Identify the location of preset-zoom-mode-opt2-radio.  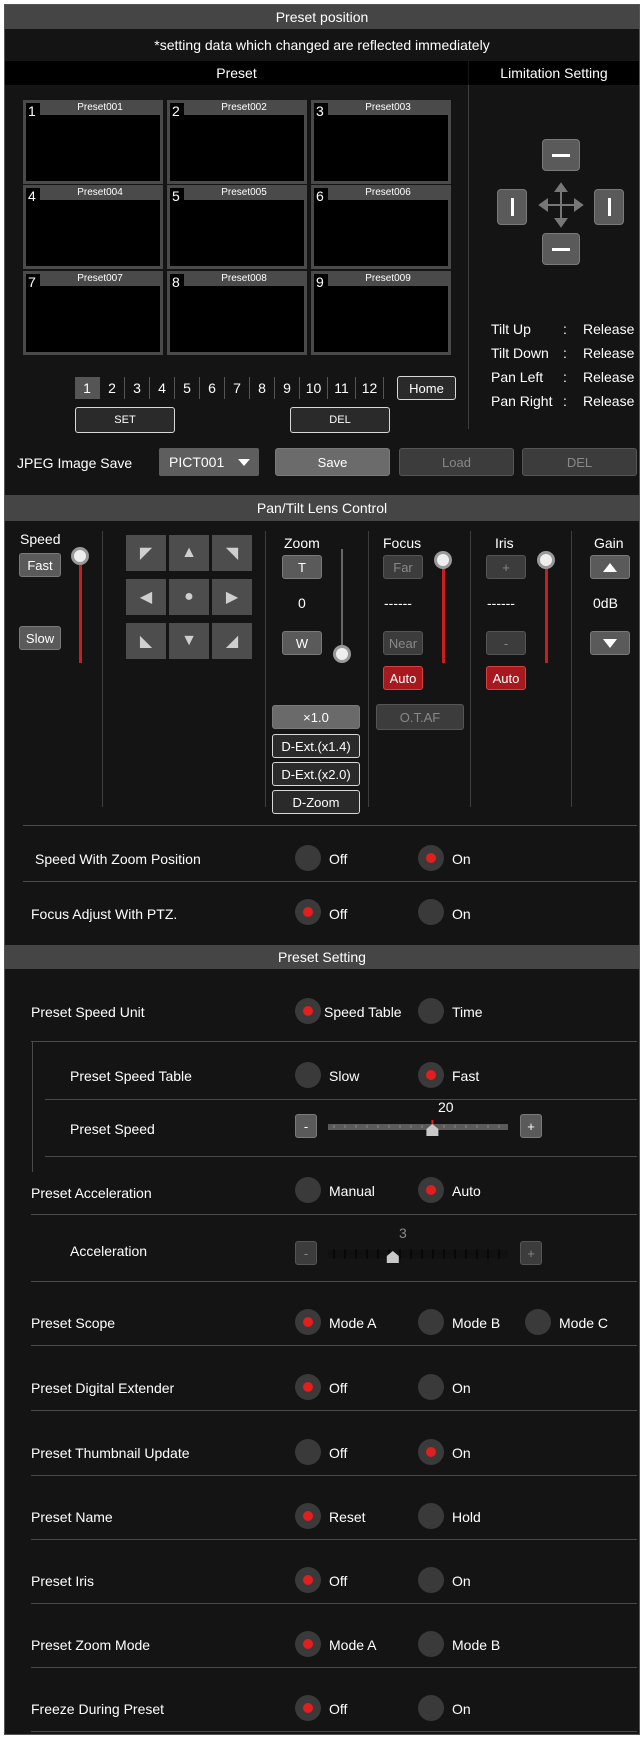
(431, 1644).